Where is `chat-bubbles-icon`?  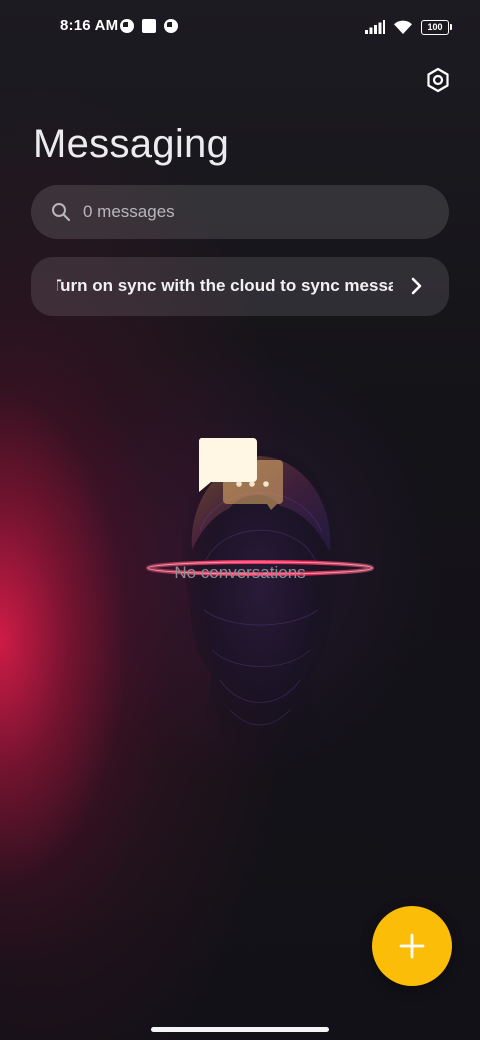 chat-bubbles-icon is located at coordinates (240, 474).